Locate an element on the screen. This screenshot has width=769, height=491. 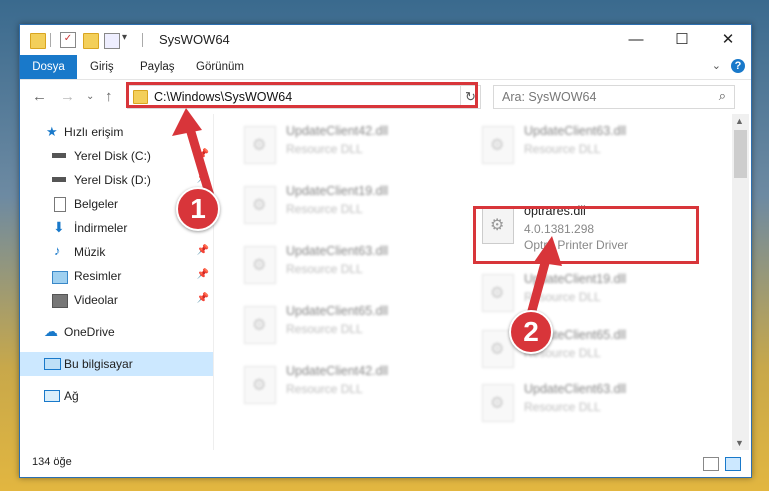
arrow-2-head is located at coordinates (548, 251).